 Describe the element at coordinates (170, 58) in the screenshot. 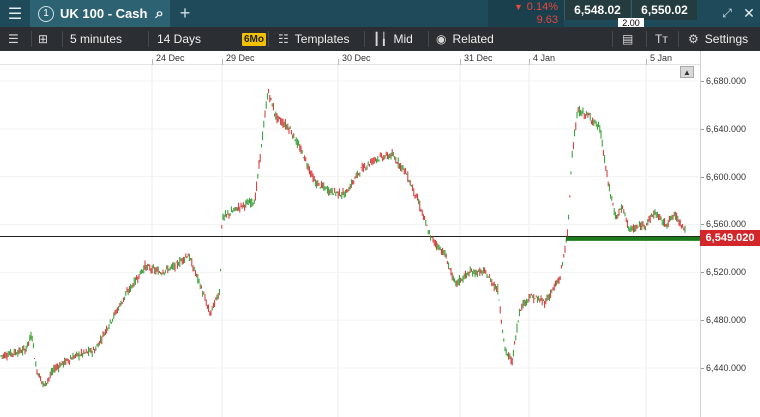

I see `date-label-24-dec: 24 Dec` at that location.